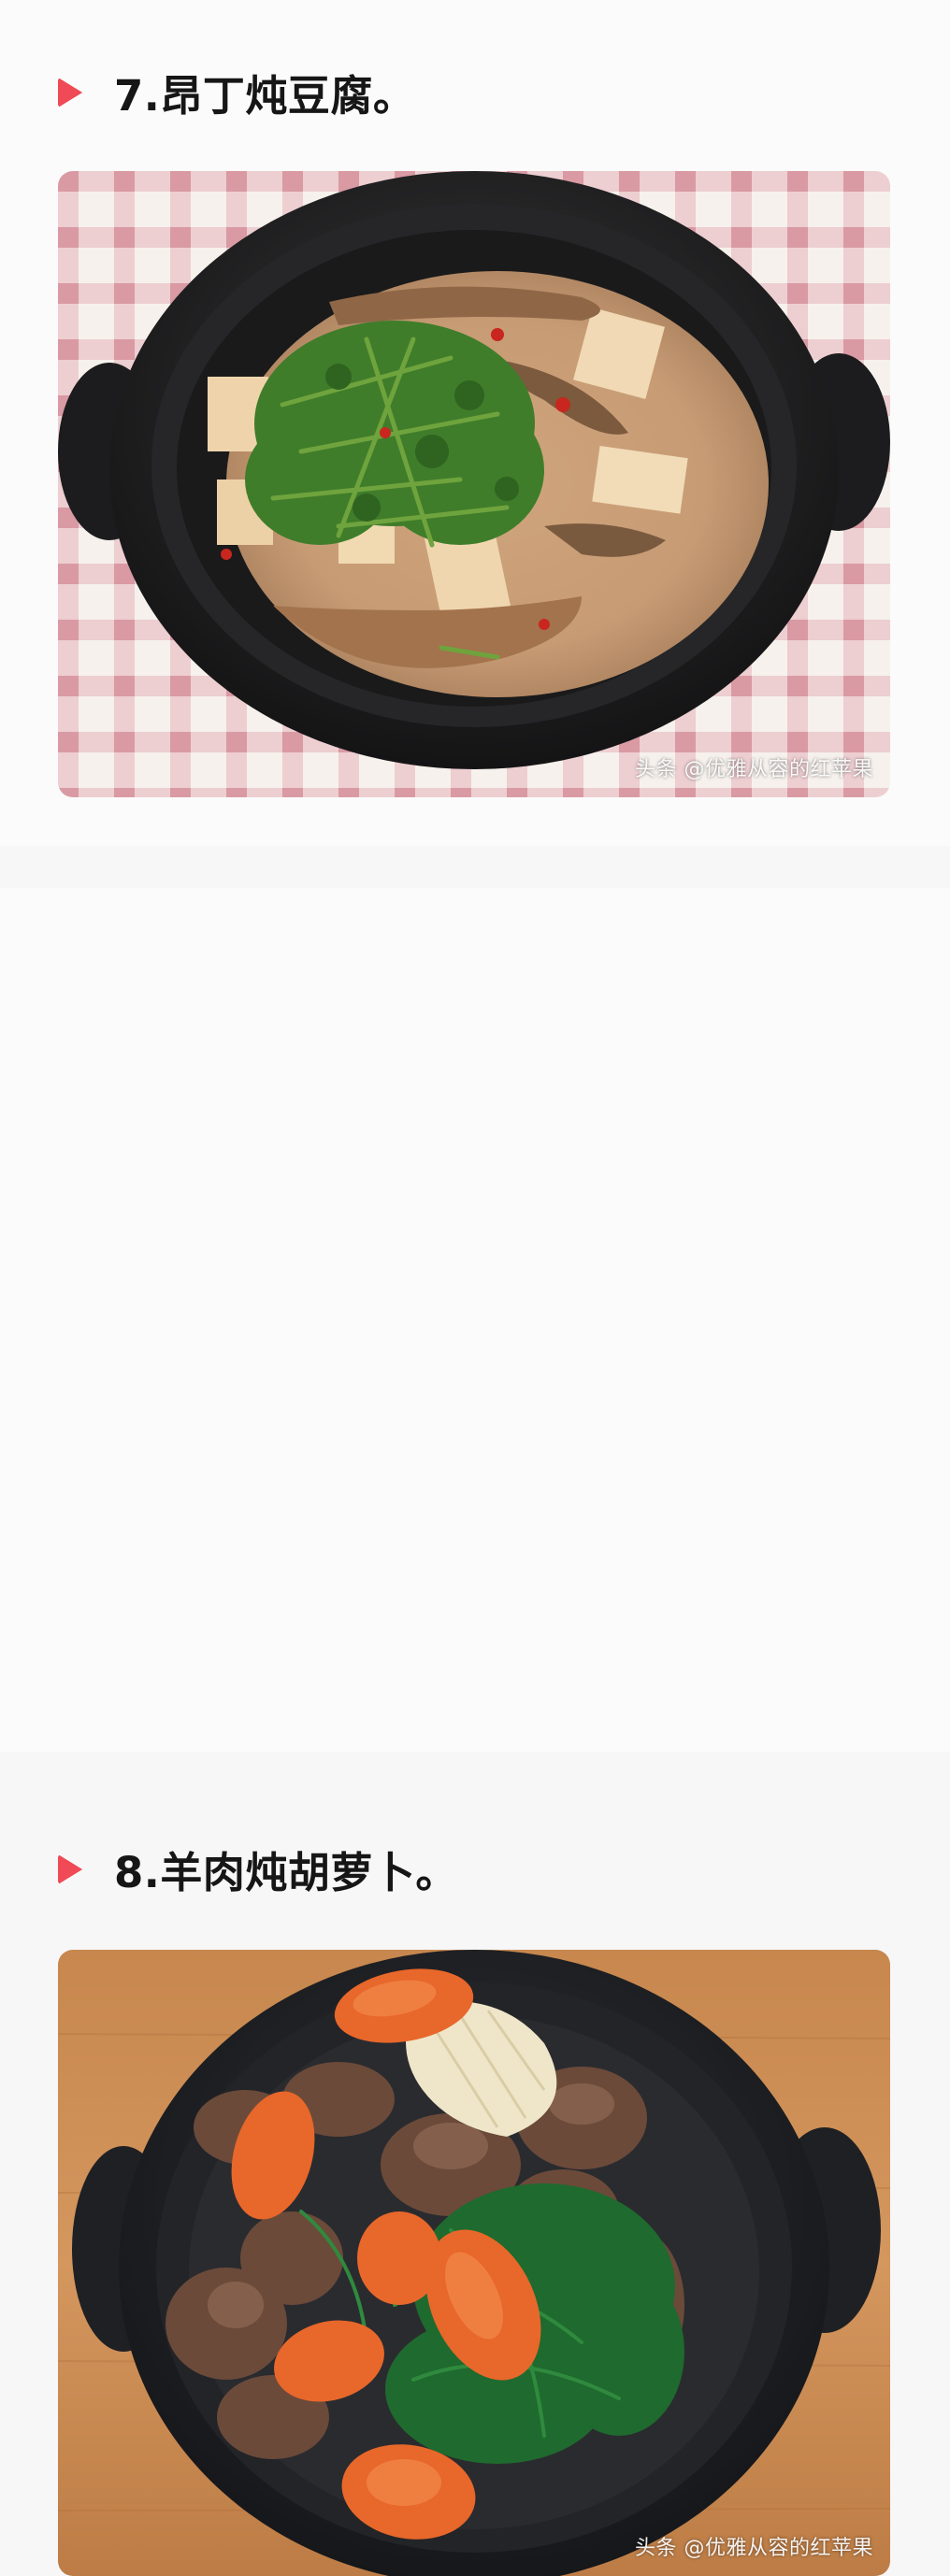 Image resolution: width=950 pixels, height=2576 pixels. Describe the element at coordinates (265, 96) in the screenshot. I see `section-title: 7.昂丁炖豆腐。` at that location.